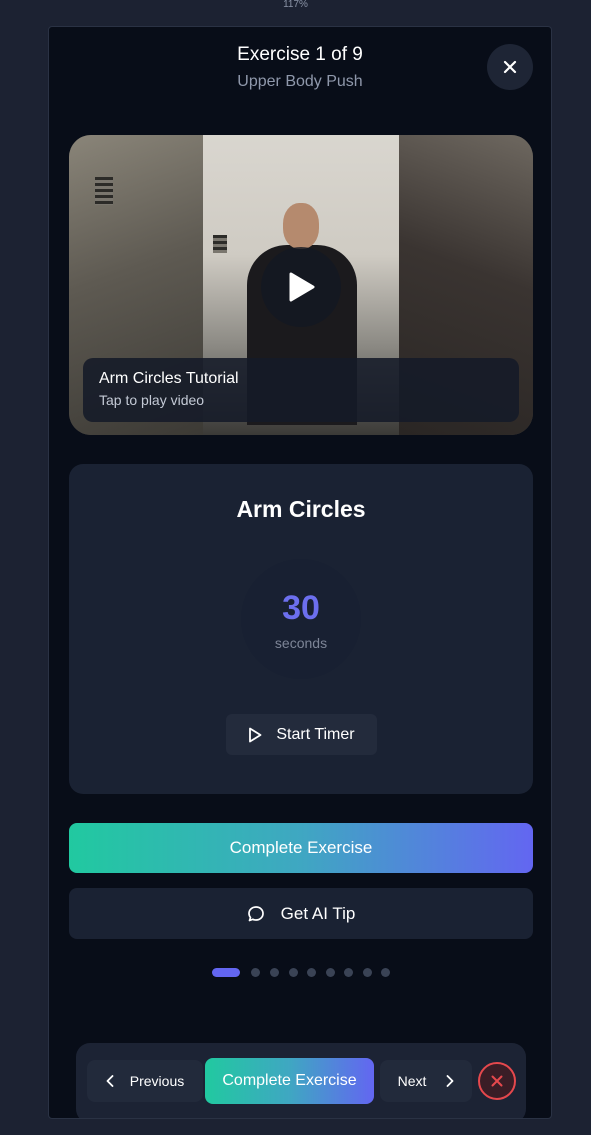 The height and width of the screenshot is (1135, 591). What do you see at coordinates (300, 972) in the screenshot?
I see `progress-dots` at bounding box center [300, 972].